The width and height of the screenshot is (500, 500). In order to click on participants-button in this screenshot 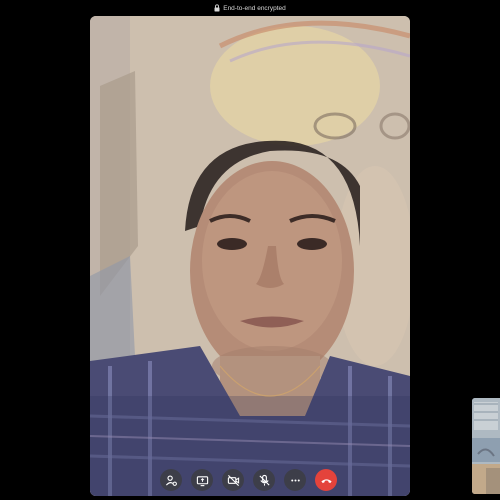, I will do `click(171, 480)`.